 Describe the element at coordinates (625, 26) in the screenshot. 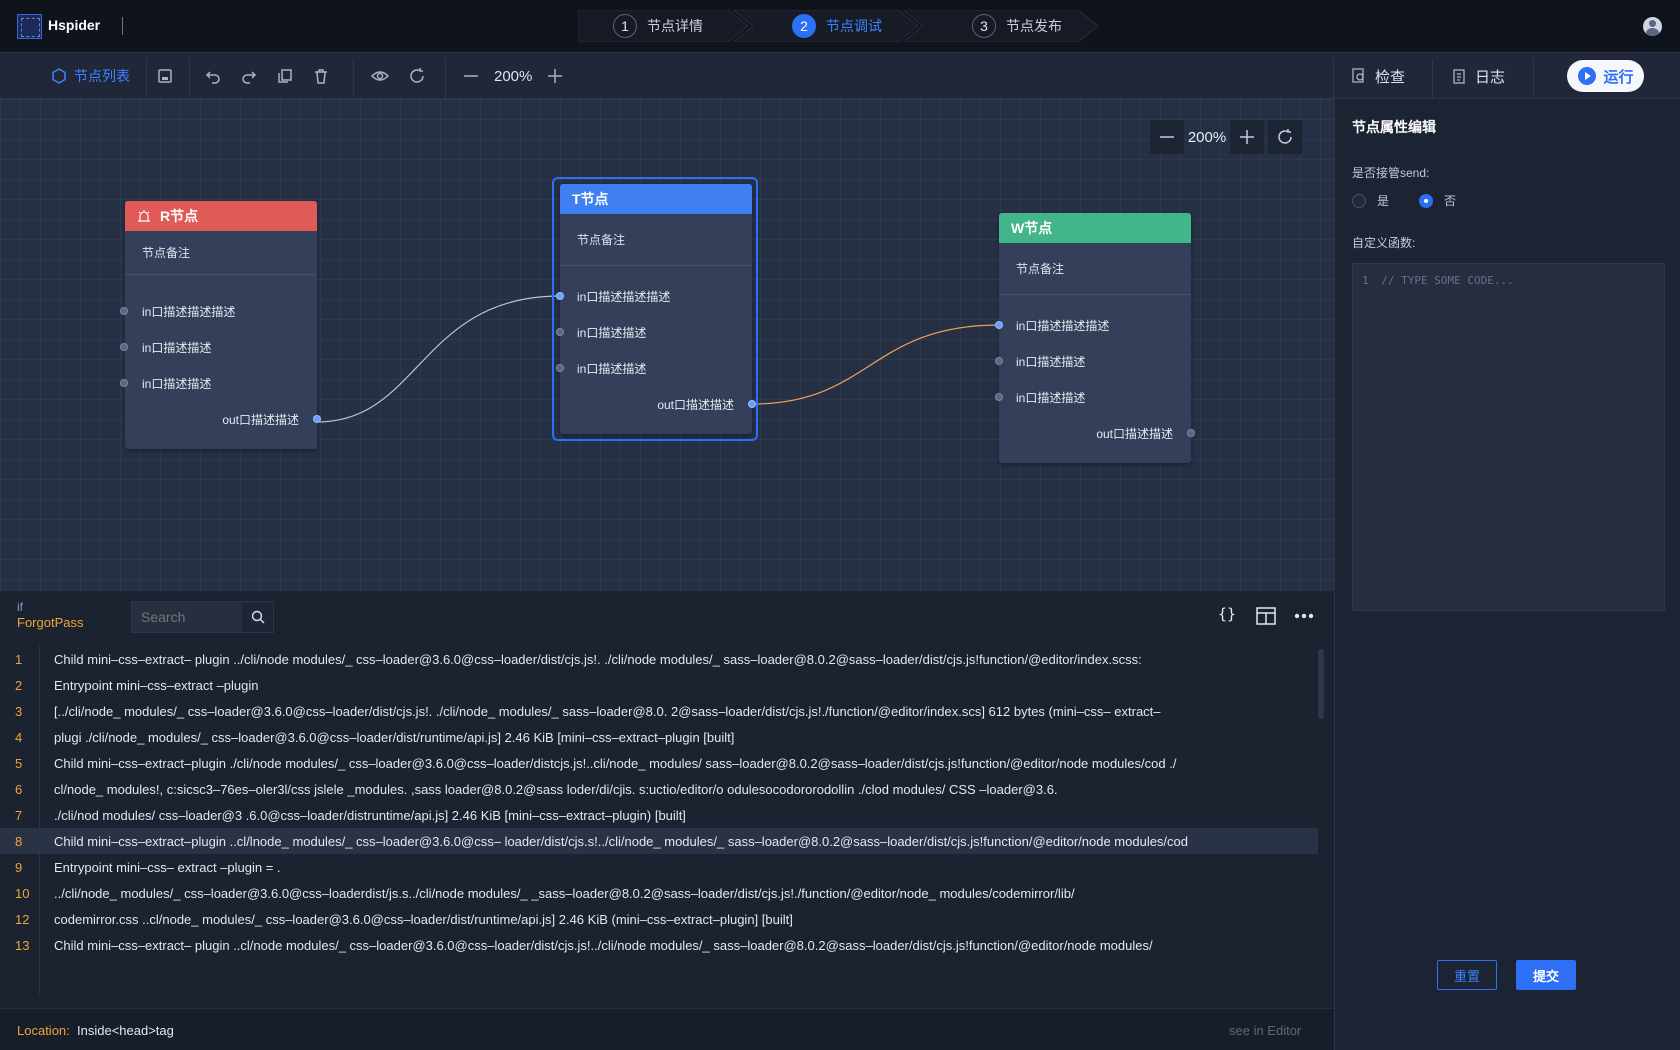

I see `step-number: 1` at that location.